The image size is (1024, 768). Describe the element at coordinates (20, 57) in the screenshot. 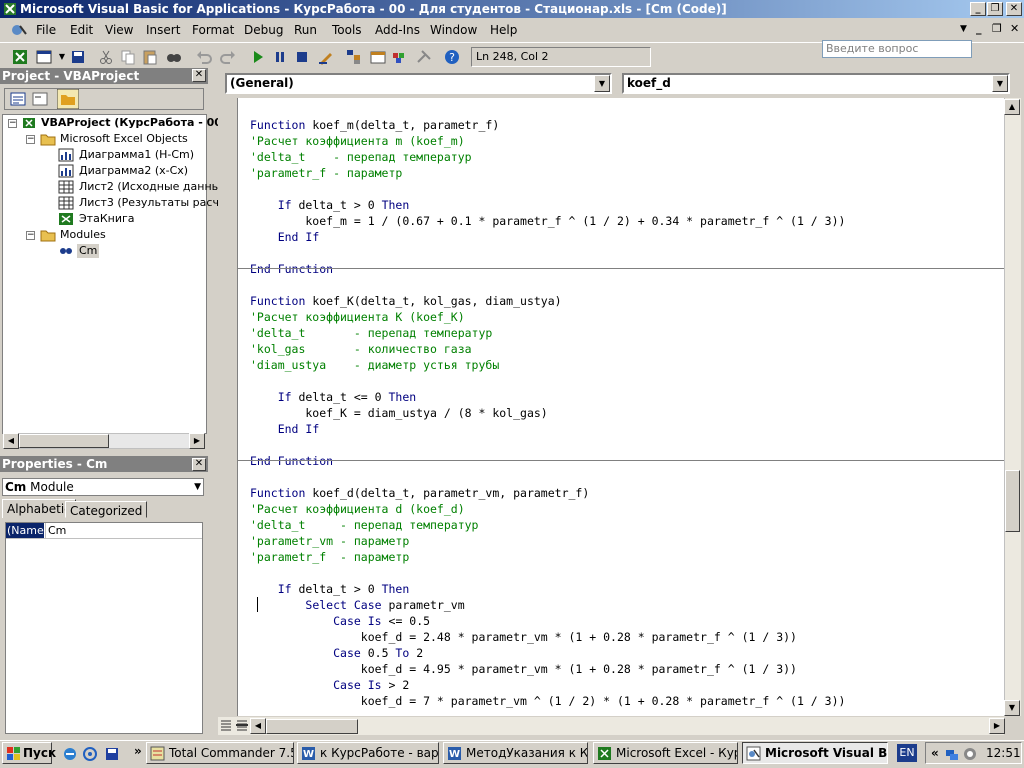

I see `view-excel-icon` at that location.